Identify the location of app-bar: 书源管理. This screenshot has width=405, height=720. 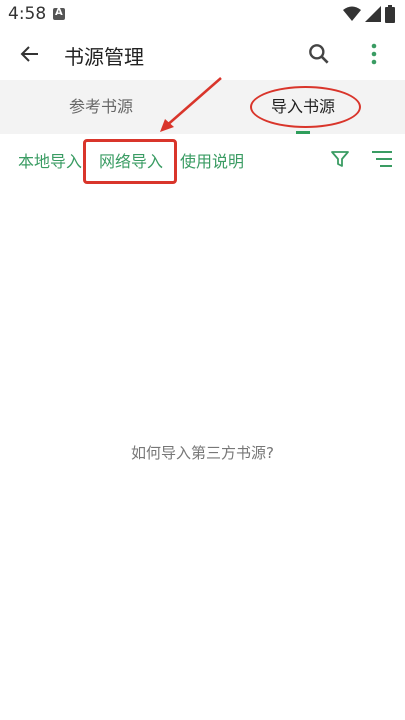
(202, 54).